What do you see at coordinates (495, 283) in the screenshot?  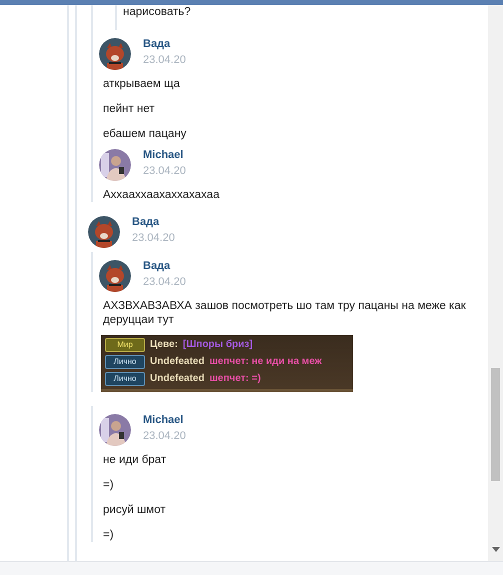 I see `scrollbar` at bounding box center [495, 283].